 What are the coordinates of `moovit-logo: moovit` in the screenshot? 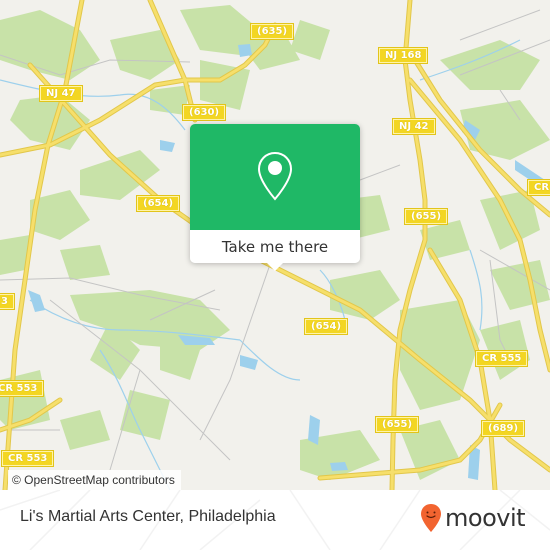 It's located at (473, 518).